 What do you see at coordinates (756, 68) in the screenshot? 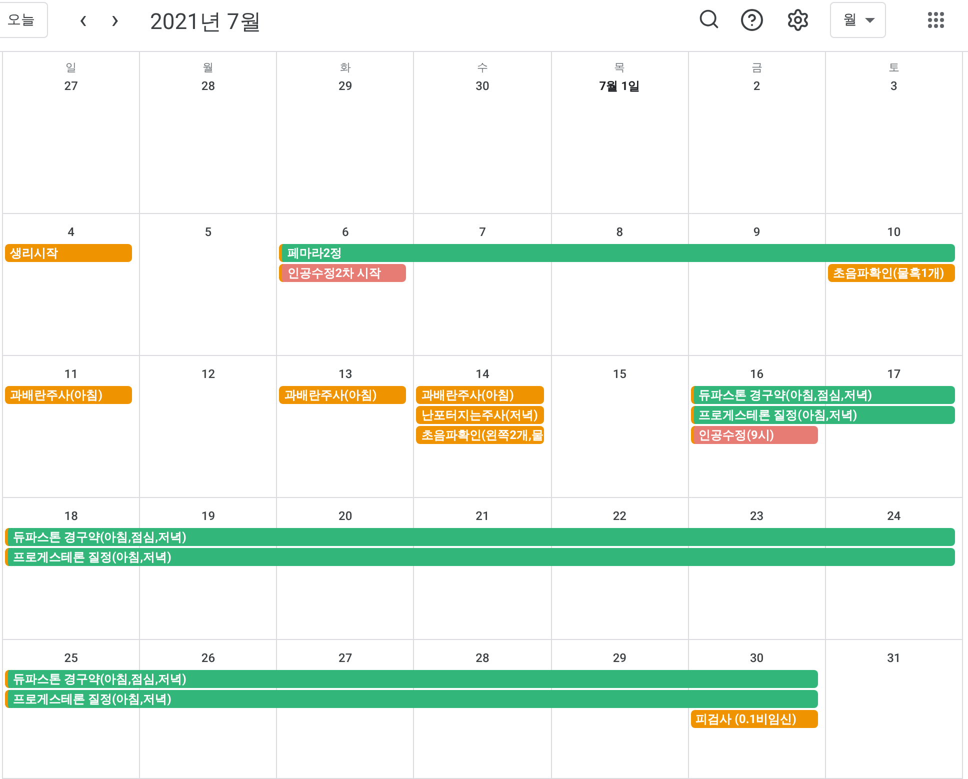
I see `weekday-label: 금` at bounding box center [756, 68].